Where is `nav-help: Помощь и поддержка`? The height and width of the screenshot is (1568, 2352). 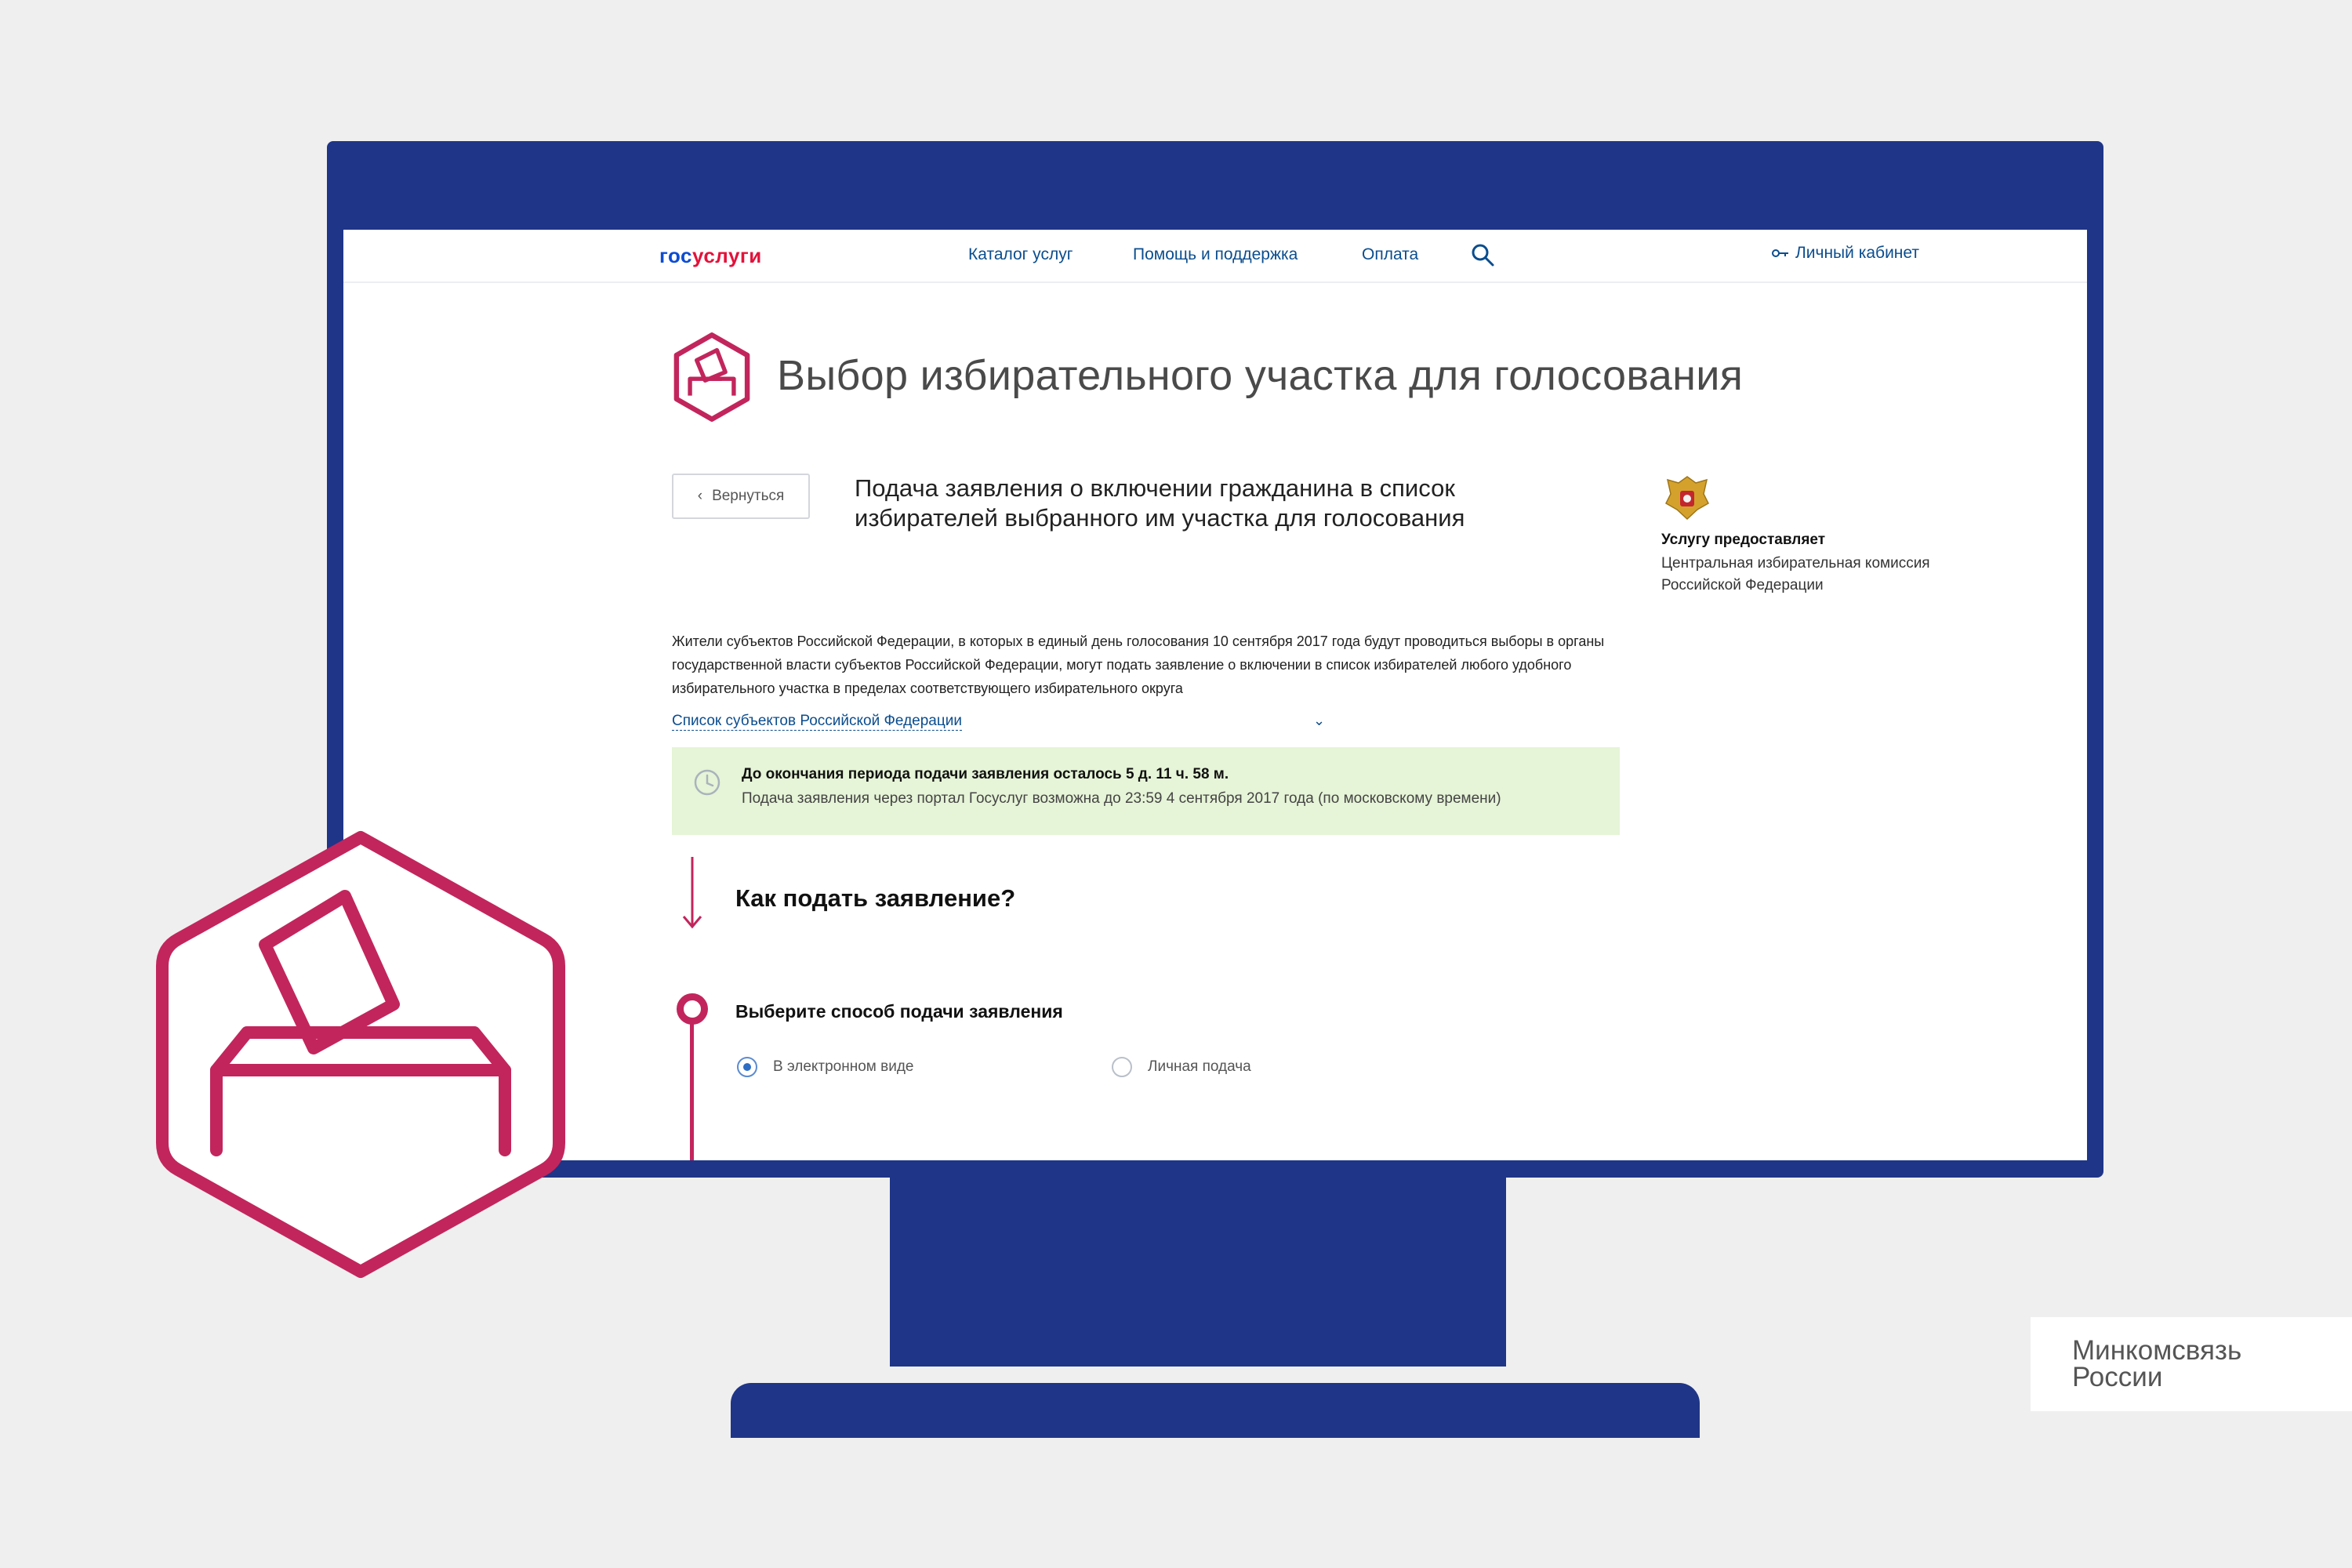
nav-help: Помощь и поддержка is located at coordinates (1215, 254).